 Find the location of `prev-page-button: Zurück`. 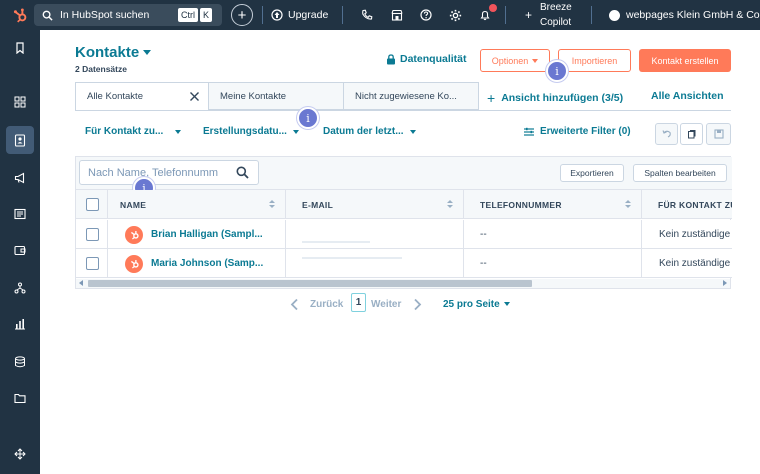

prev-page-button: Zurück is located at coordinates (316, 304).